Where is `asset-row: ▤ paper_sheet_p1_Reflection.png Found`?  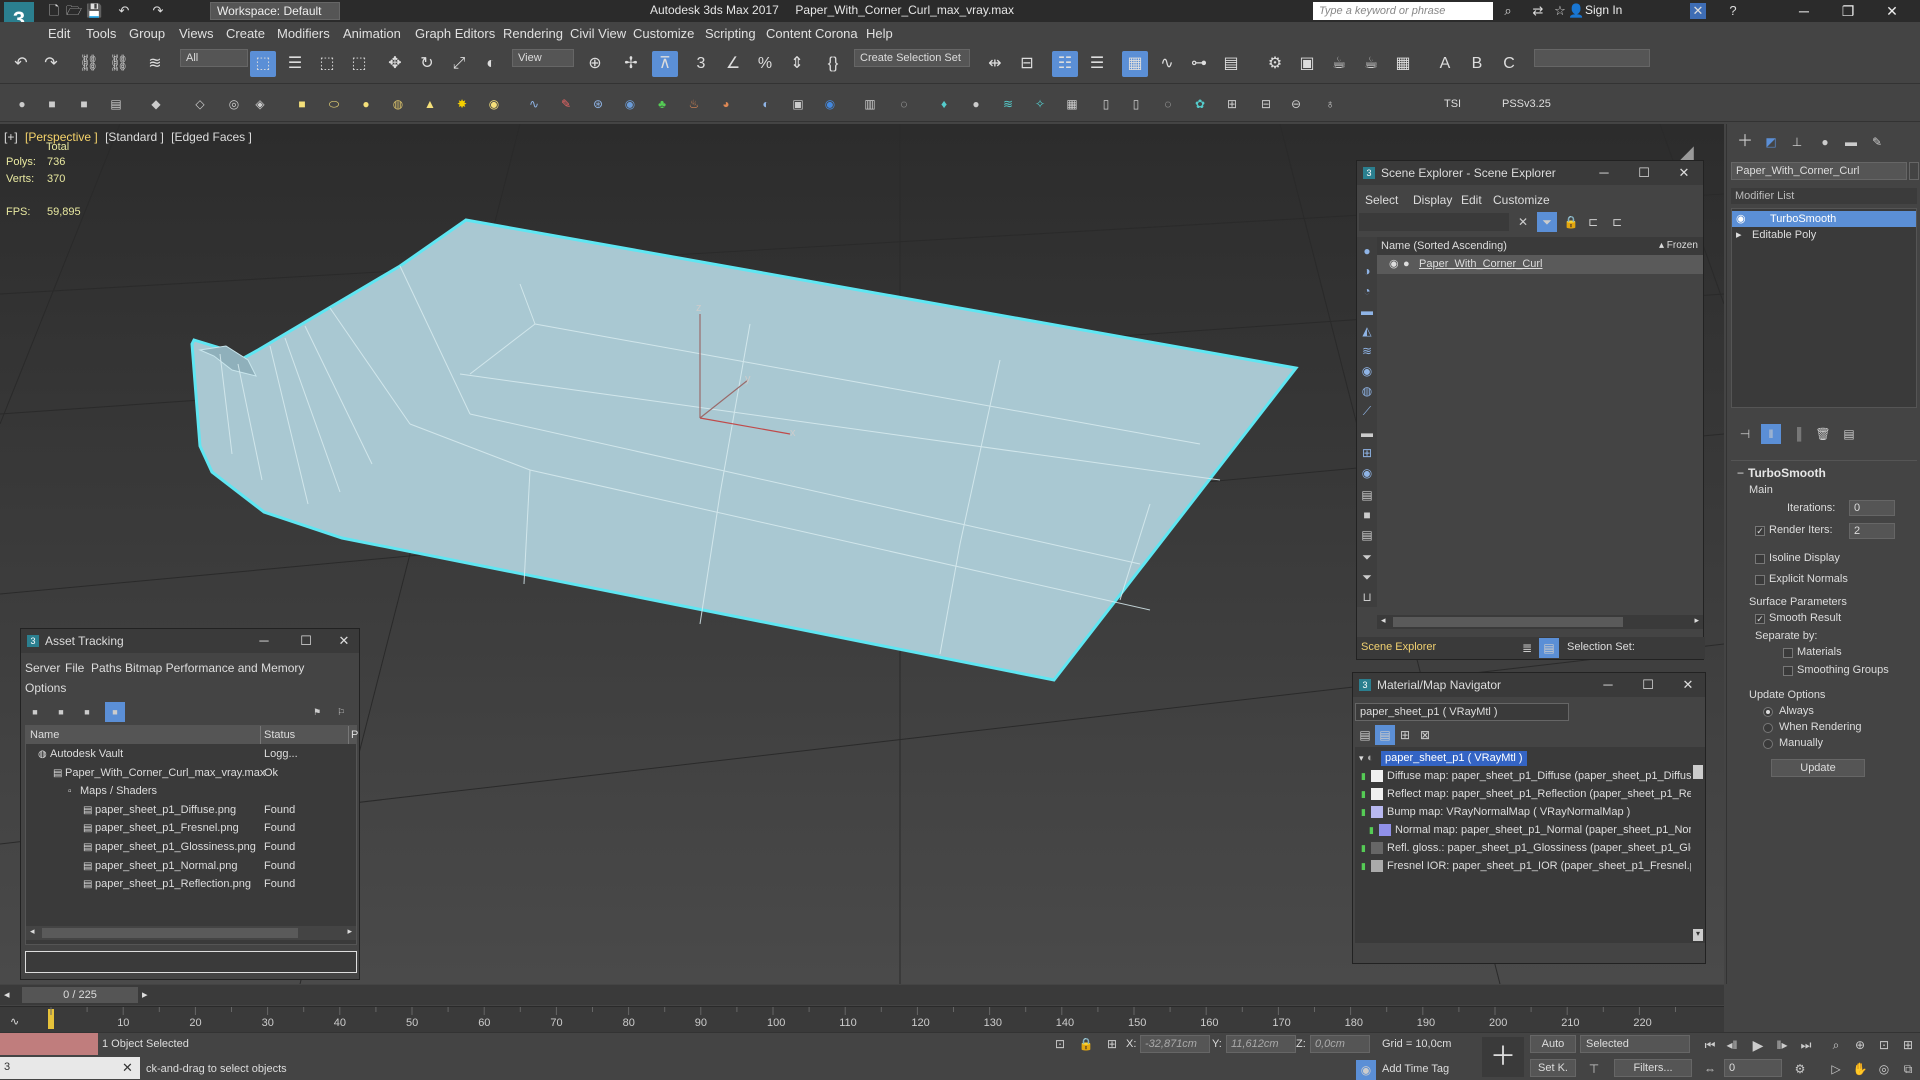 asset-row: ▤ paper_sheet_p1_Reflection.png Found is located at coordinates (191, 884).